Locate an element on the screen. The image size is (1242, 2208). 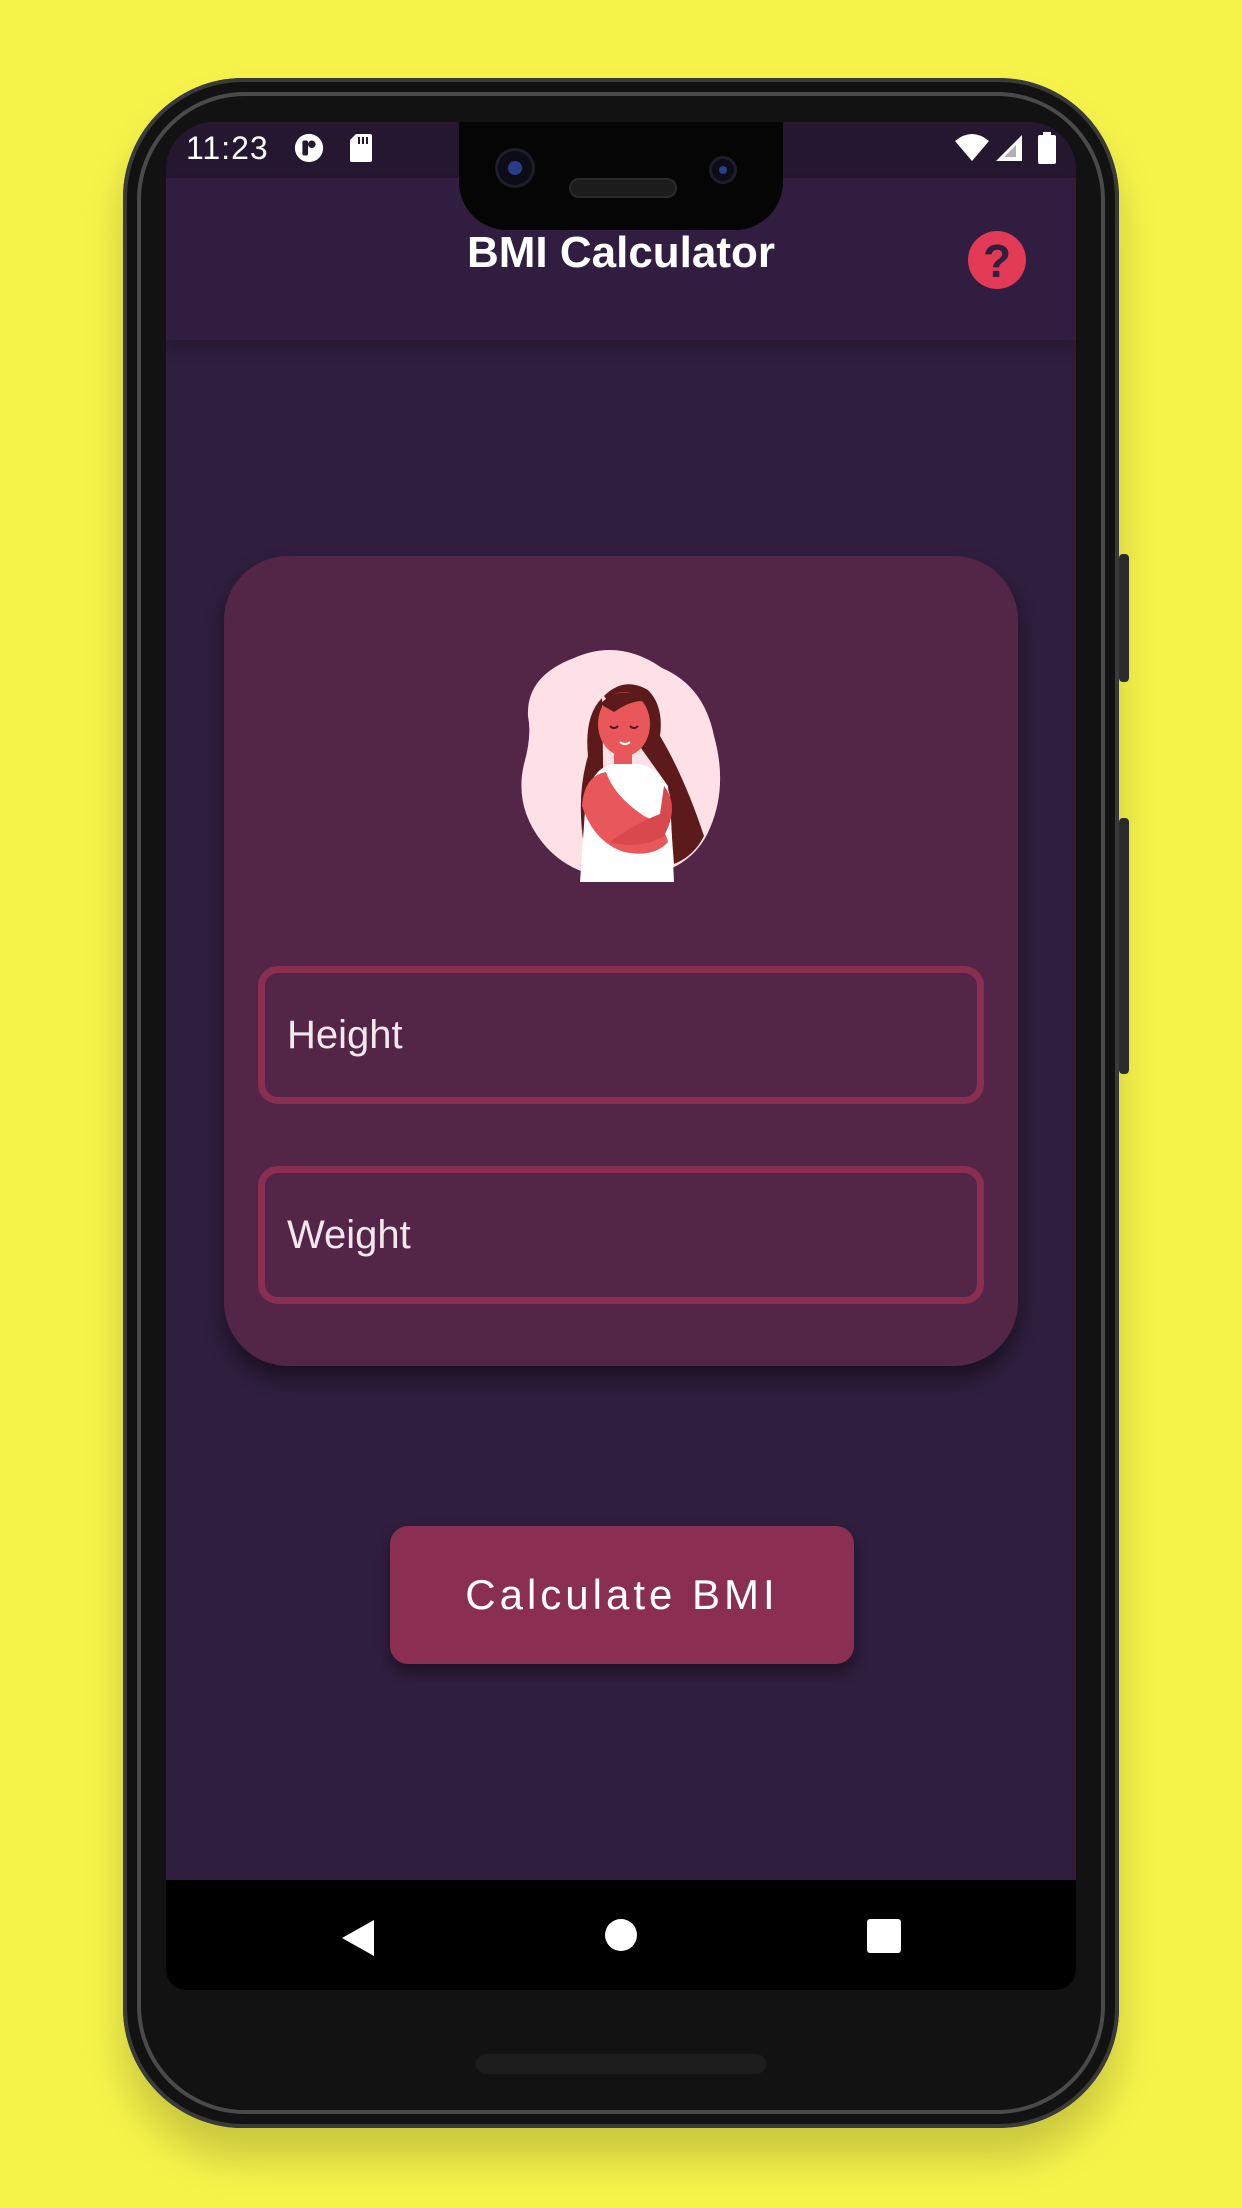
app-notification-icon is located at coordinates (309, 148).